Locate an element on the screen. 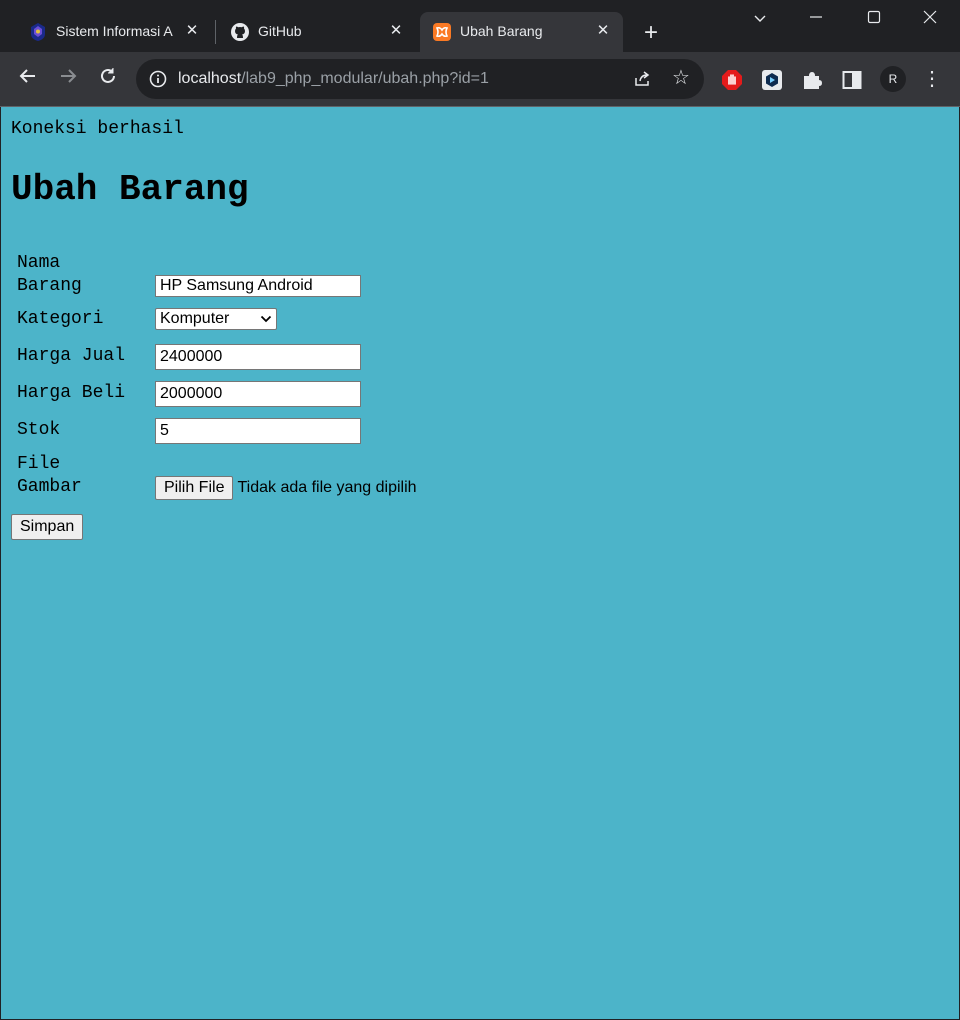 This screenshot has height=1020, width=960. form-row-kategori: Kategori Komputer is located at coordinates (216, 319).